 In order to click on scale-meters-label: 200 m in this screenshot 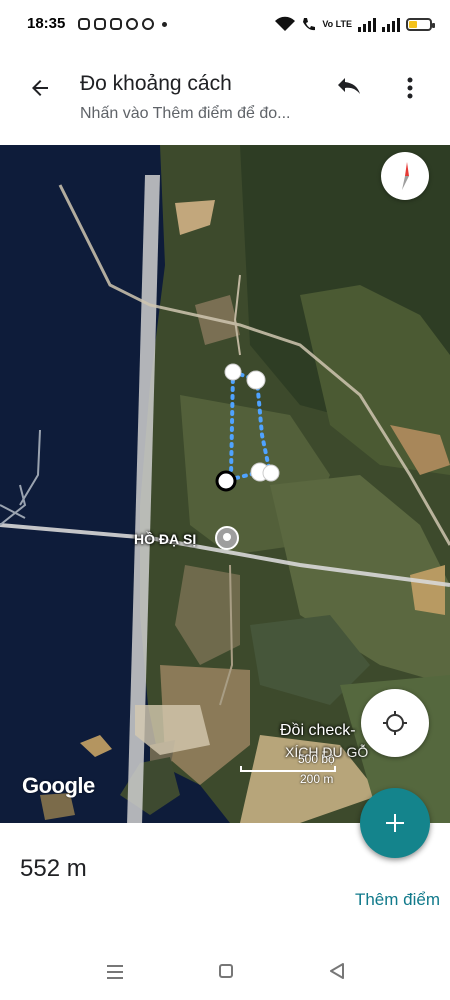, I will do `click(317, 779)`.